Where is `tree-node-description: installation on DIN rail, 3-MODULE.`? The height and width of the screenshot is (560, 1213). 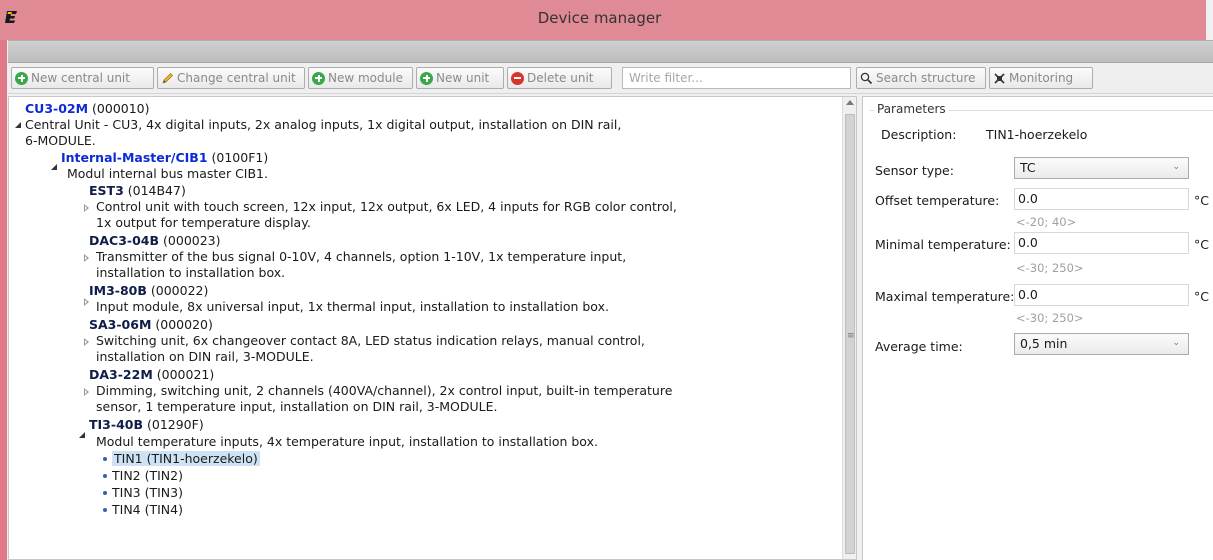 tree-node-description: installation on DIN rail, 3-MODULE. is located at coordinates (205, 356).